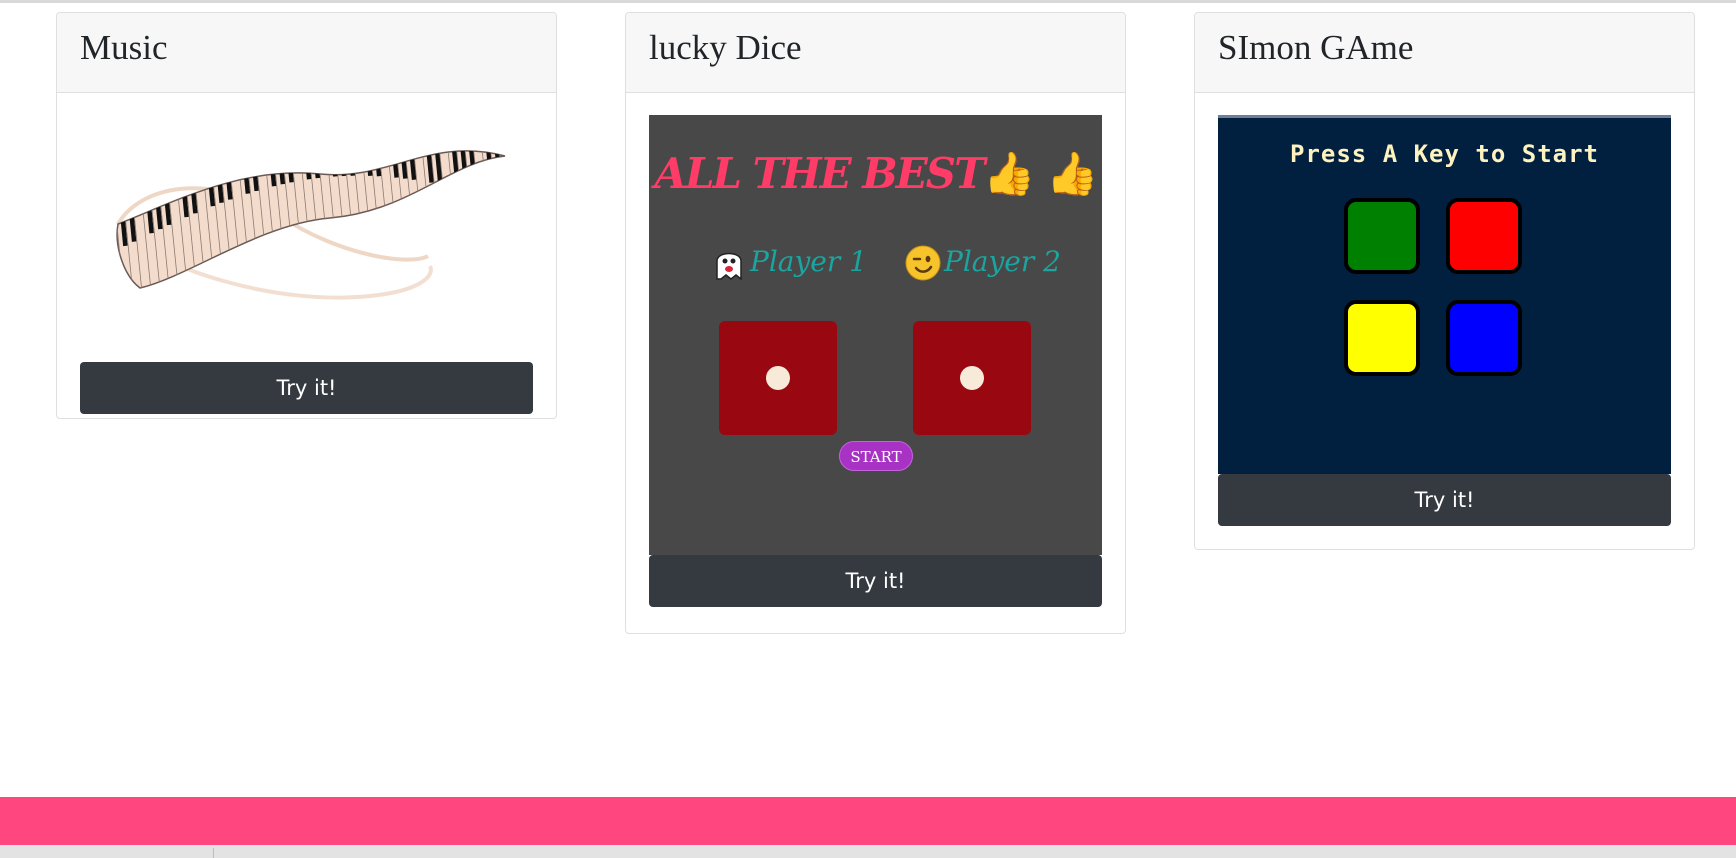  What do you see at coordinates (868, 1) in the screenshot?
I see `window-top-border` at bounding box center [868, 1].